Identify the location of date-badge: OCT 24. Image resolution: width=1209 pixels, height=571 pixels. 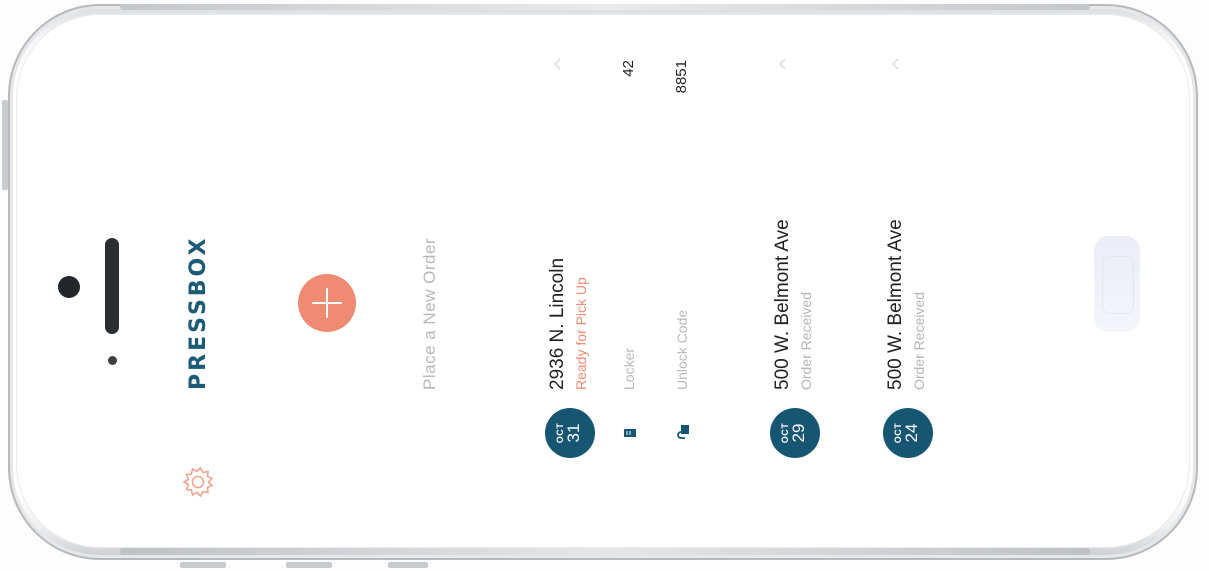
(908, 433).